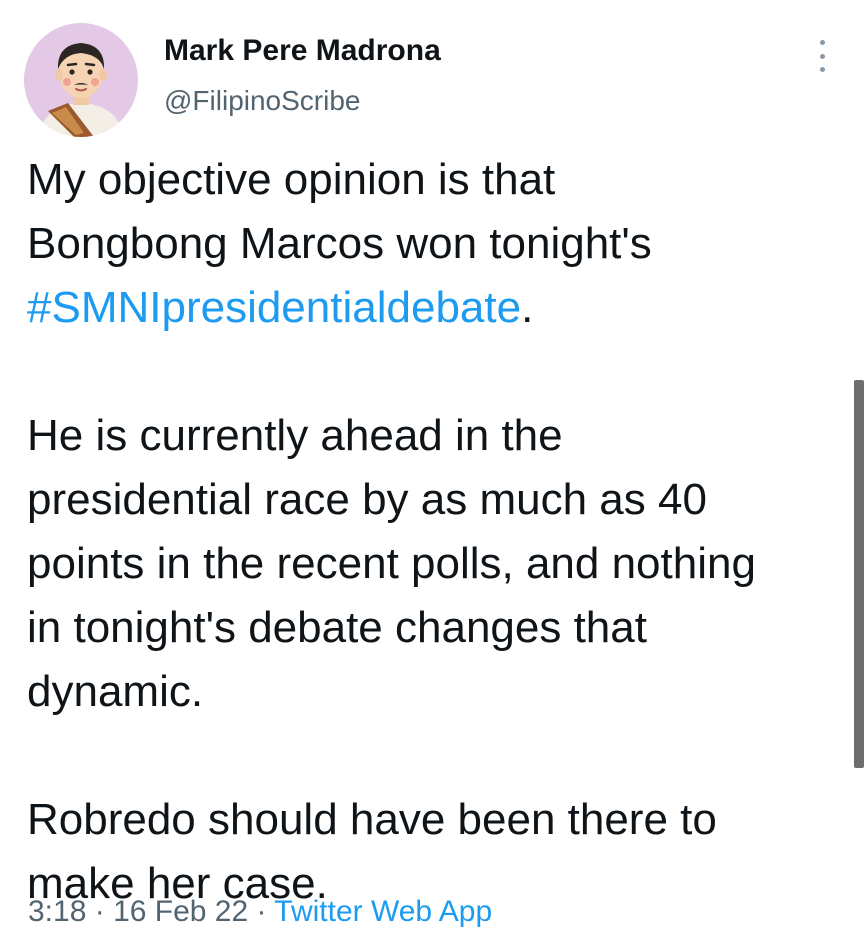 The width and height of the screenshot is (864, 951). What do you see at coordinates (115, 691) in the screenshot?
I see `tweet-line: dynamic.` at bounding box center [115, 691].